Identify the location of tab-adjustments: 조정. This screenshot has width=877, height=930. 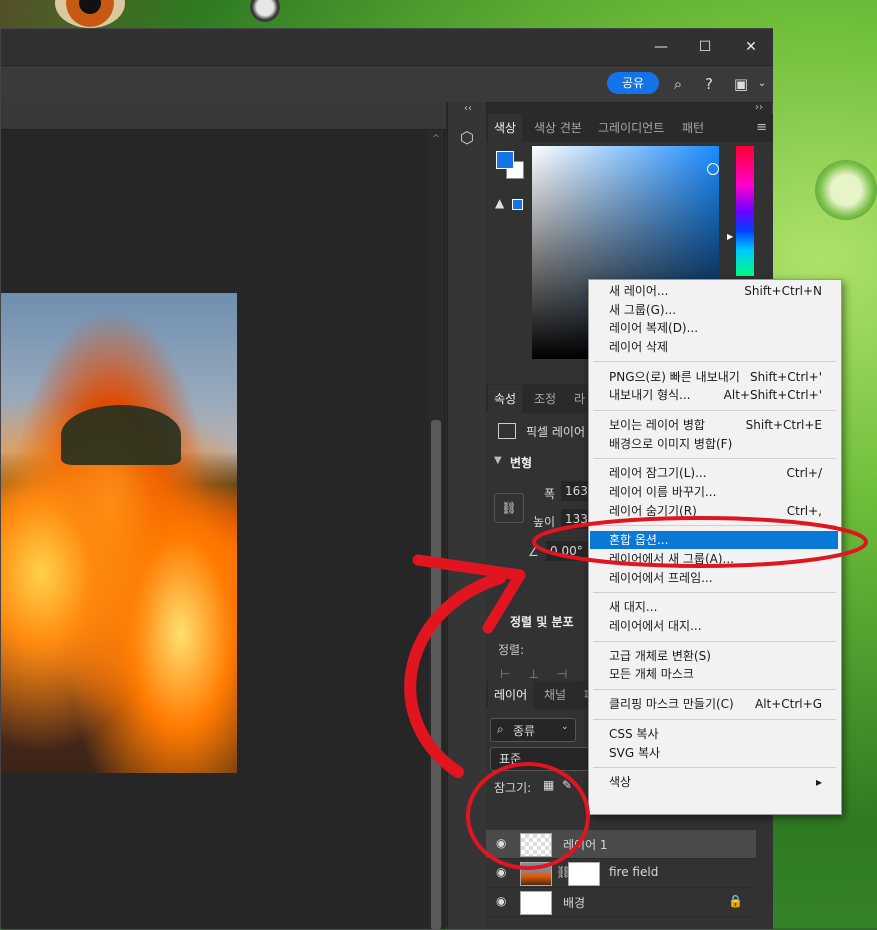
(545, 399).